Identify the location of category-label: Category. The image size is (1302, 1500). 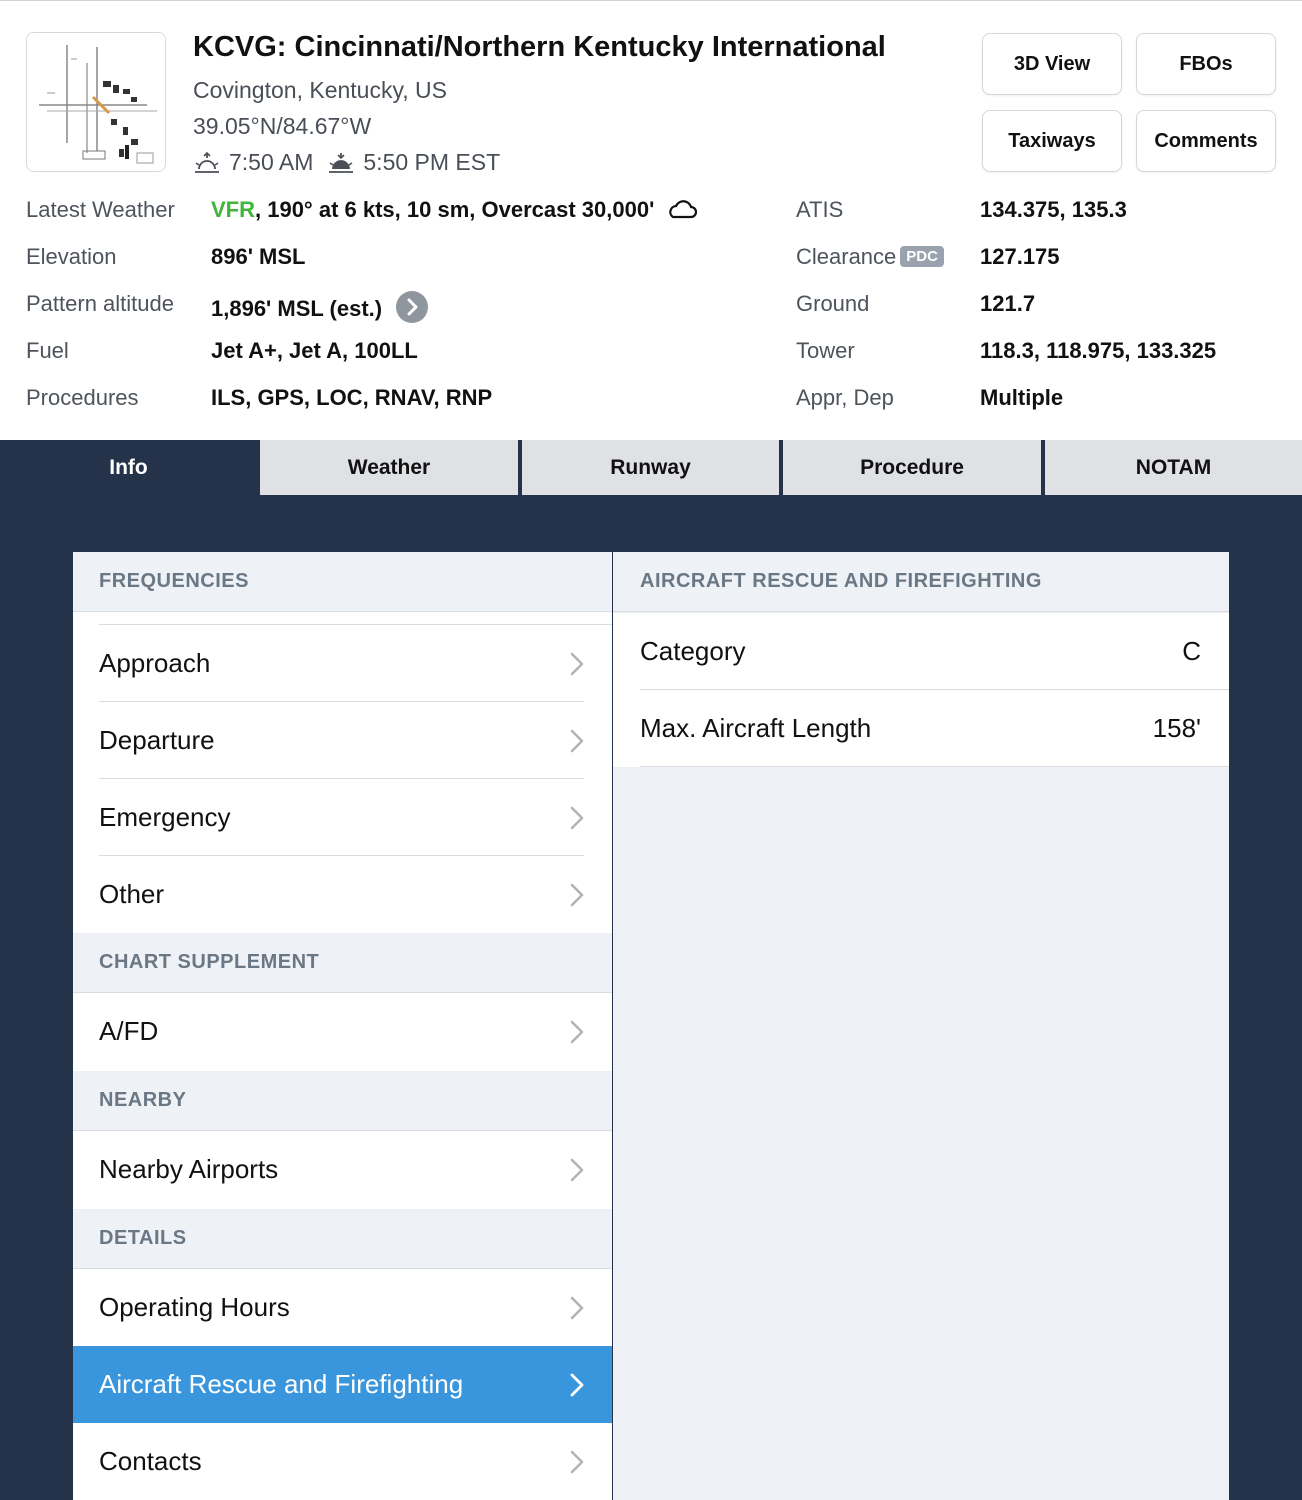
(693, 651).